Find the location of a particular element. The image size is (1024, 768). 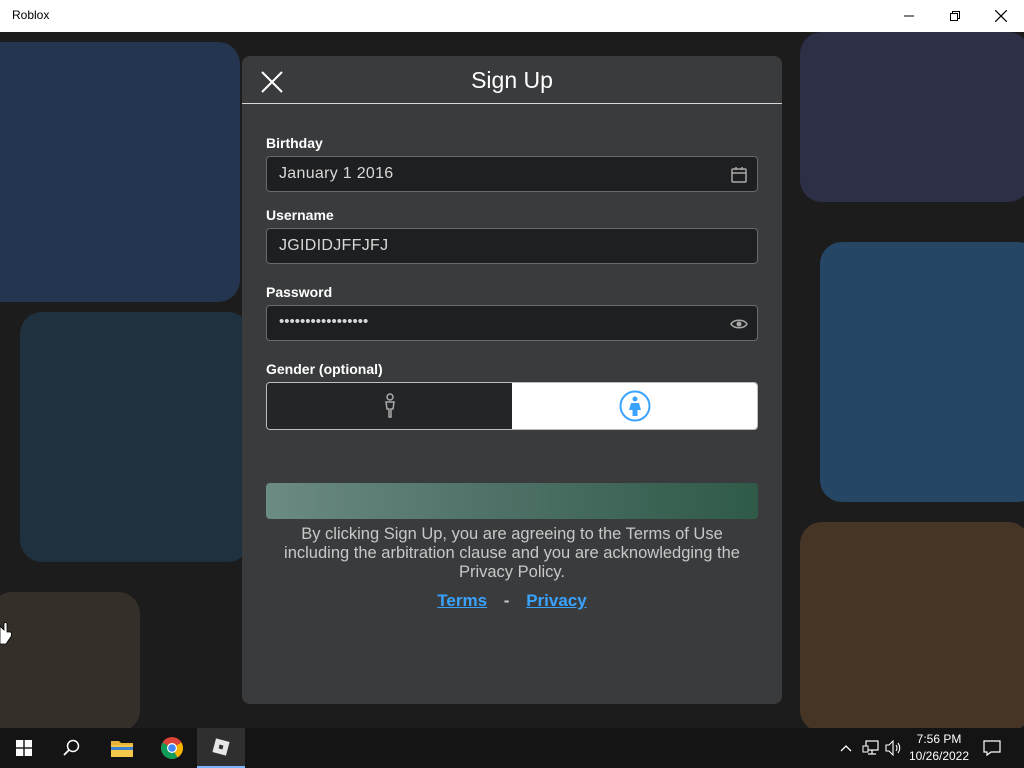

taskbar-clock: 7:56 PM 10/26/2022 is located at coordinates (939, 748).